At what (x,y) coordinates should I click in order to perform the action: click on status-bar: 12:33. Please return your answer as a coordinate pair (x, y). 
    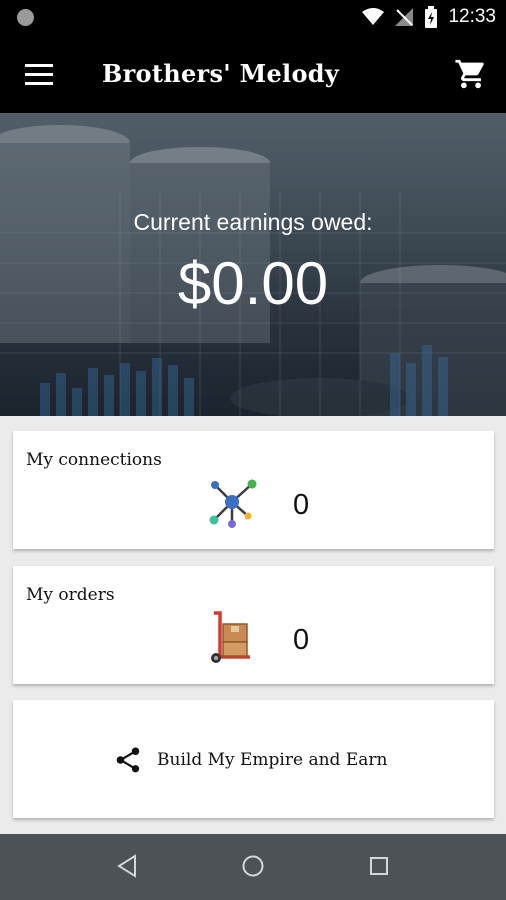
    Looking at the image, I should click on (253, 18).